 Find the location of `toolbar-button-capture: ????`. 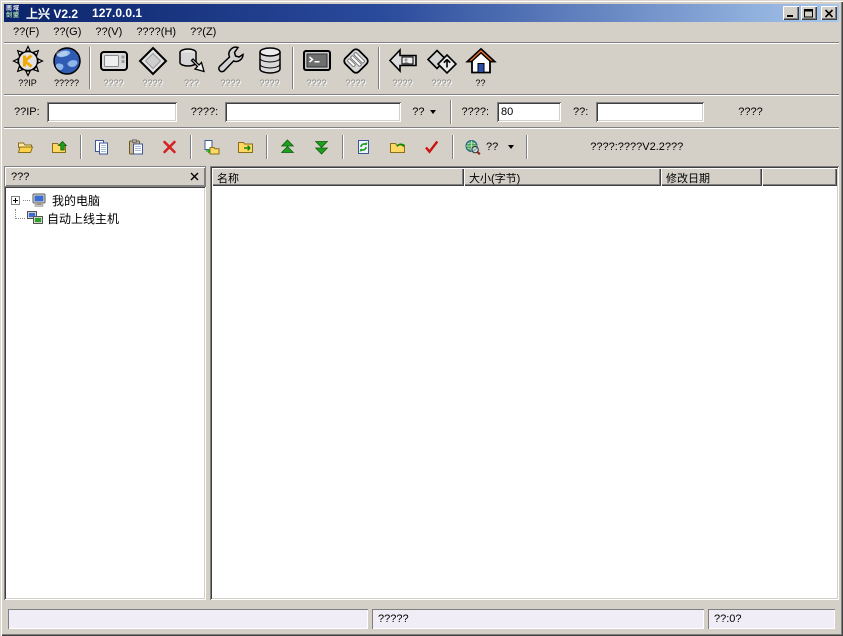

toolbar-button-capture: ???? is located at coordinates (402, 69).